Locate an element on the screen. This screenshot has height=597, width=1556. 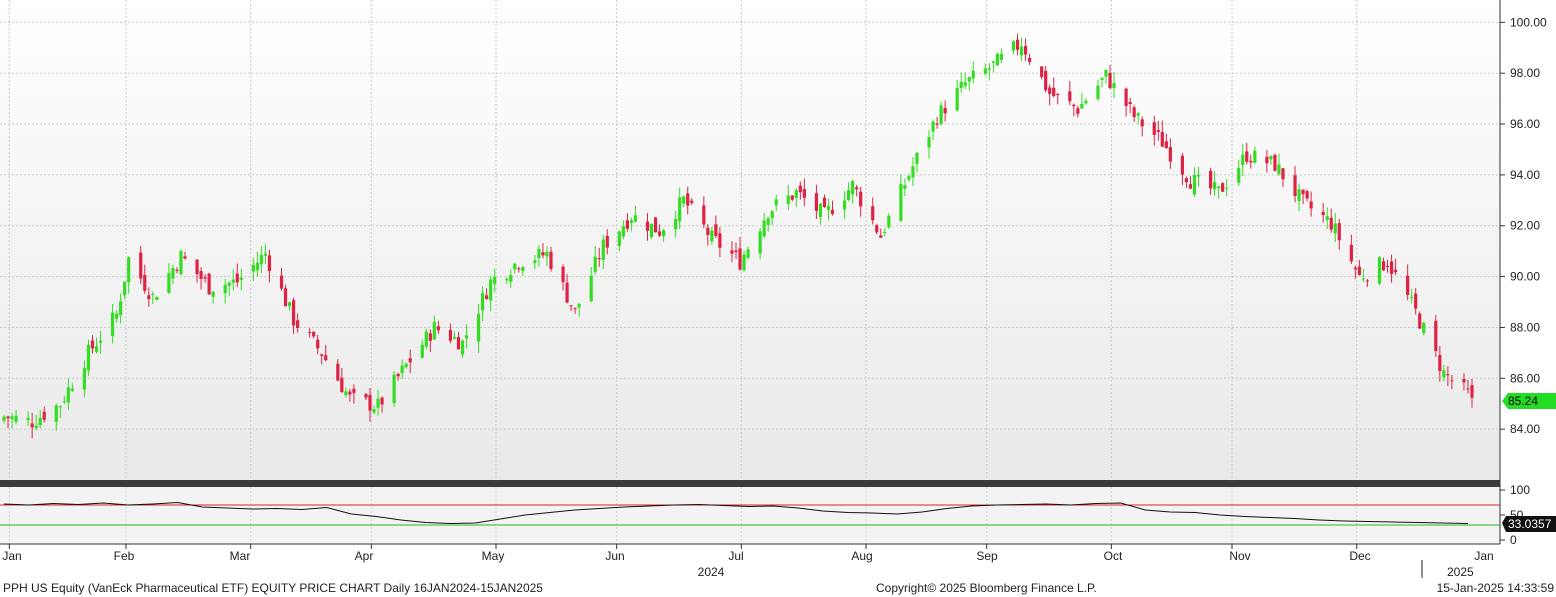
panel-divider is located at coordinates (750, 483).